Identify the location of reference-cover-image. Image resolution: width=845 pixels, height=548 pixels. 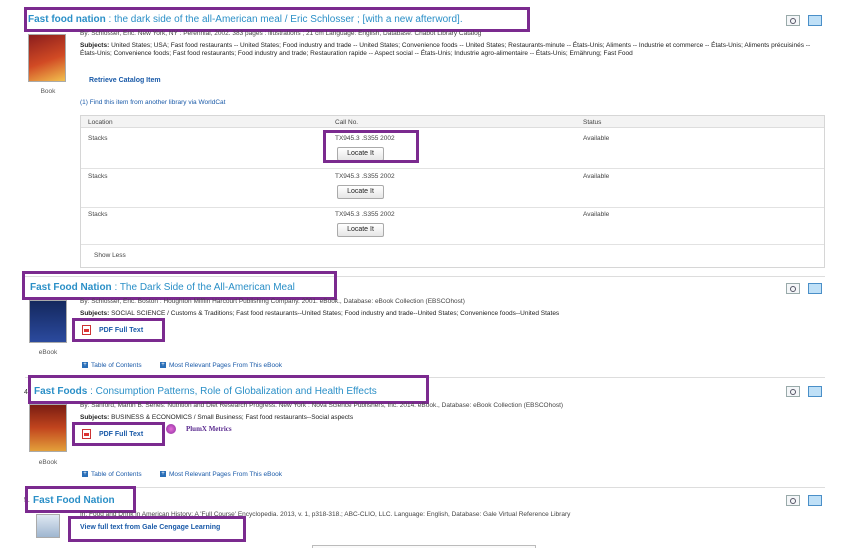
(48, 526).